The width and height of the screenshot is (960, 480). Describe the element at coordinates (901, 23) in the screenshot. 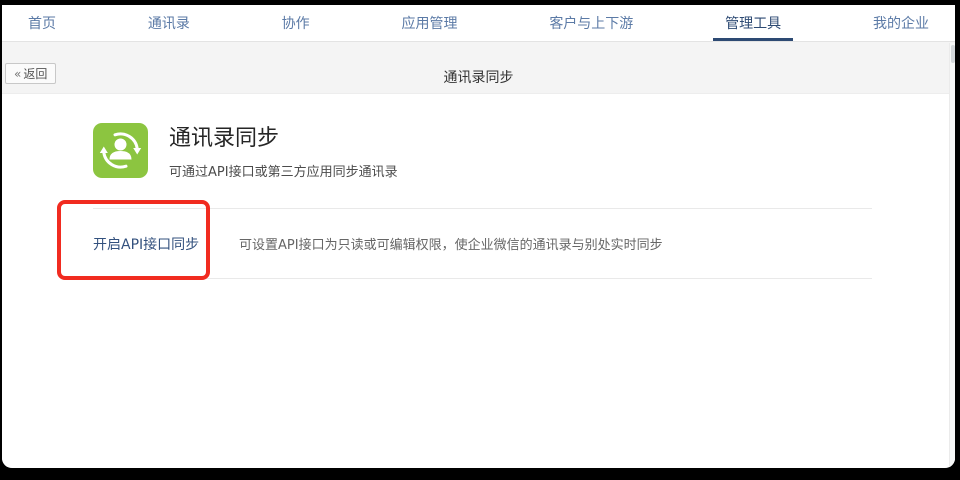

I see `nav-item-my-company: 我的企业` at that location.